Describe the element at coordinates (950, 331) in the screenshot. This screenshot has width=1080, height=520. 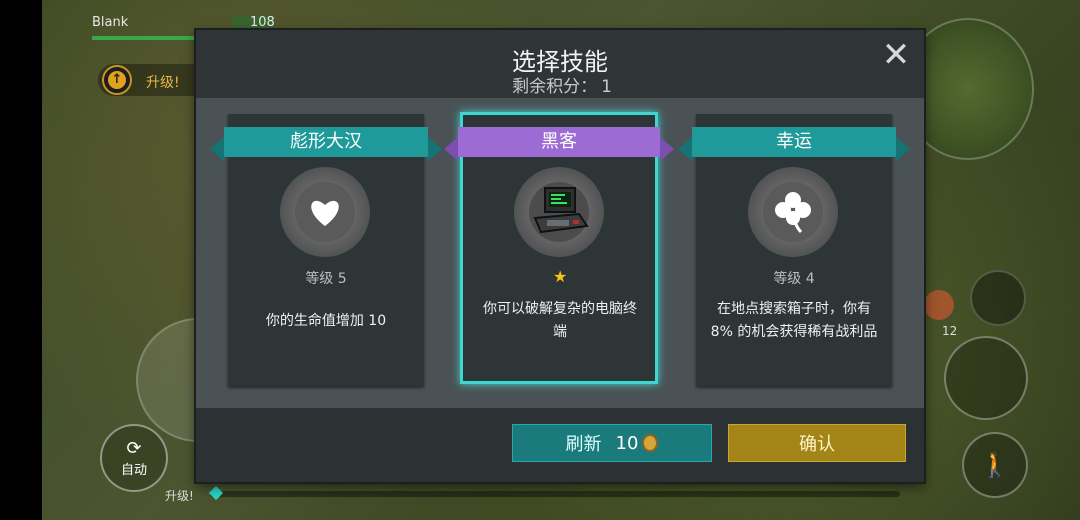
I see `item-count: 12` at that location.